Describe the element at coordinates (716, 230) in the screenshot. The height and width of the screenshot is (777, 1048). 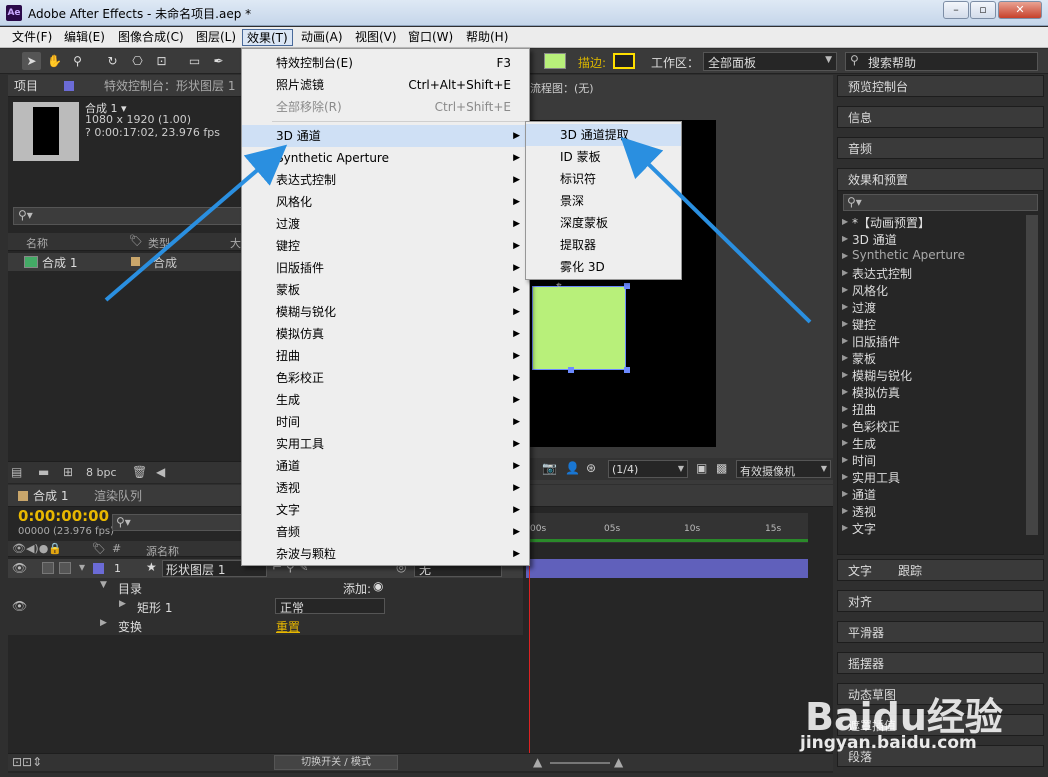
I see `annotation-arrow-right` at that location.